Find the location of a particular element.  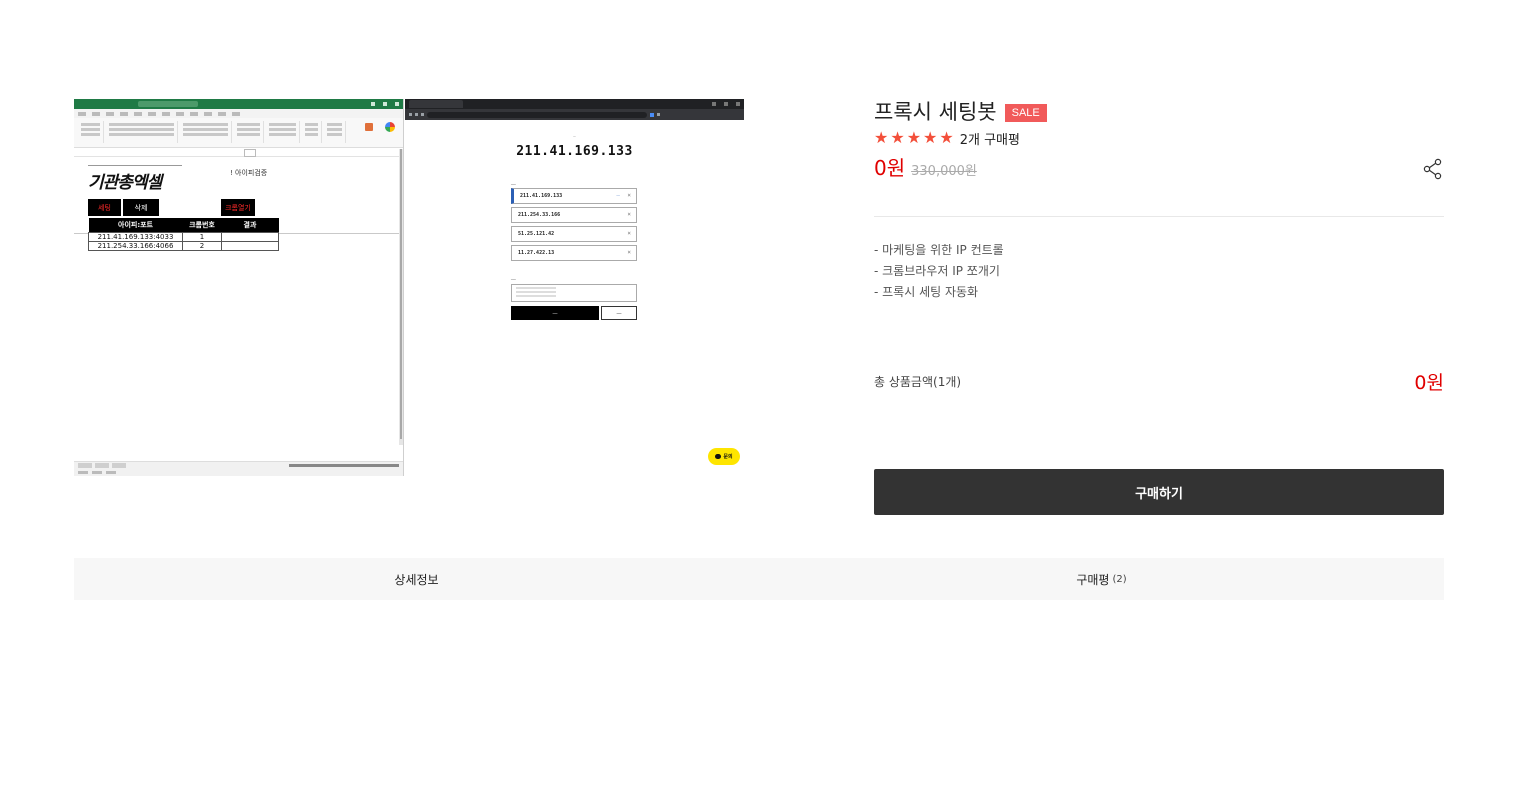

ip-textarea is located at coordinates (574, 293).